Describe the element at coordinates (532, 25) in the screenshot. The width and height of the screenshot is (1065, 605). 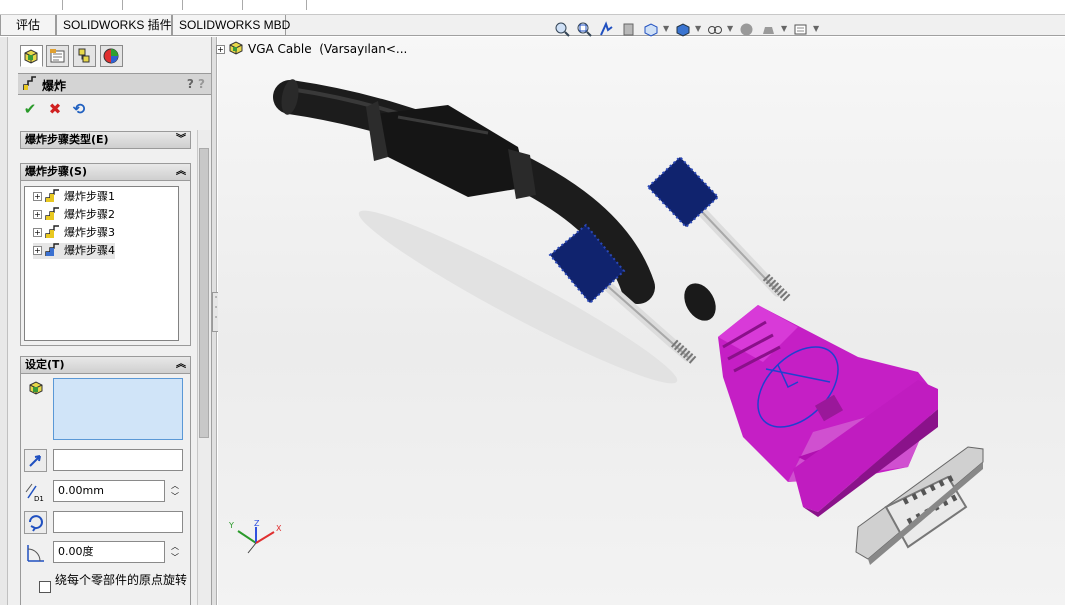
I see `command-tab-bar: 评估 SOLIDWORKS 插件 SOLIDWORKS MBD` at that location.